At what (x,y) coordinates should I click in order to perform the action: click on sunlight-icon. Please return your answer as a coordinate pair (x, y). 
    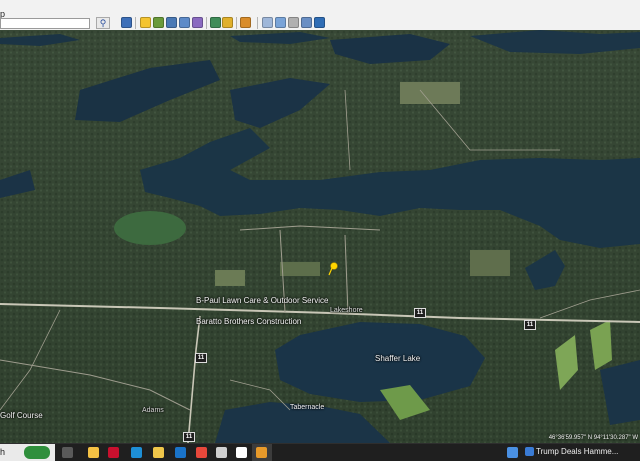
    Looking at the image, I should click on (227, 22).